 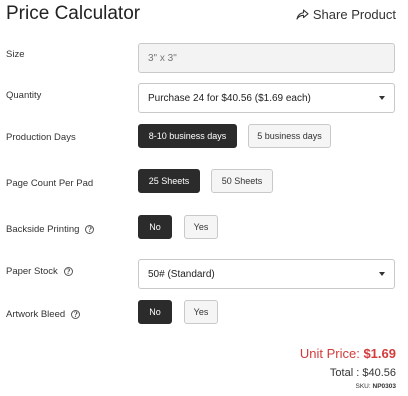 I want to click on sku-label: SKU:, so click(x=363, y=386).